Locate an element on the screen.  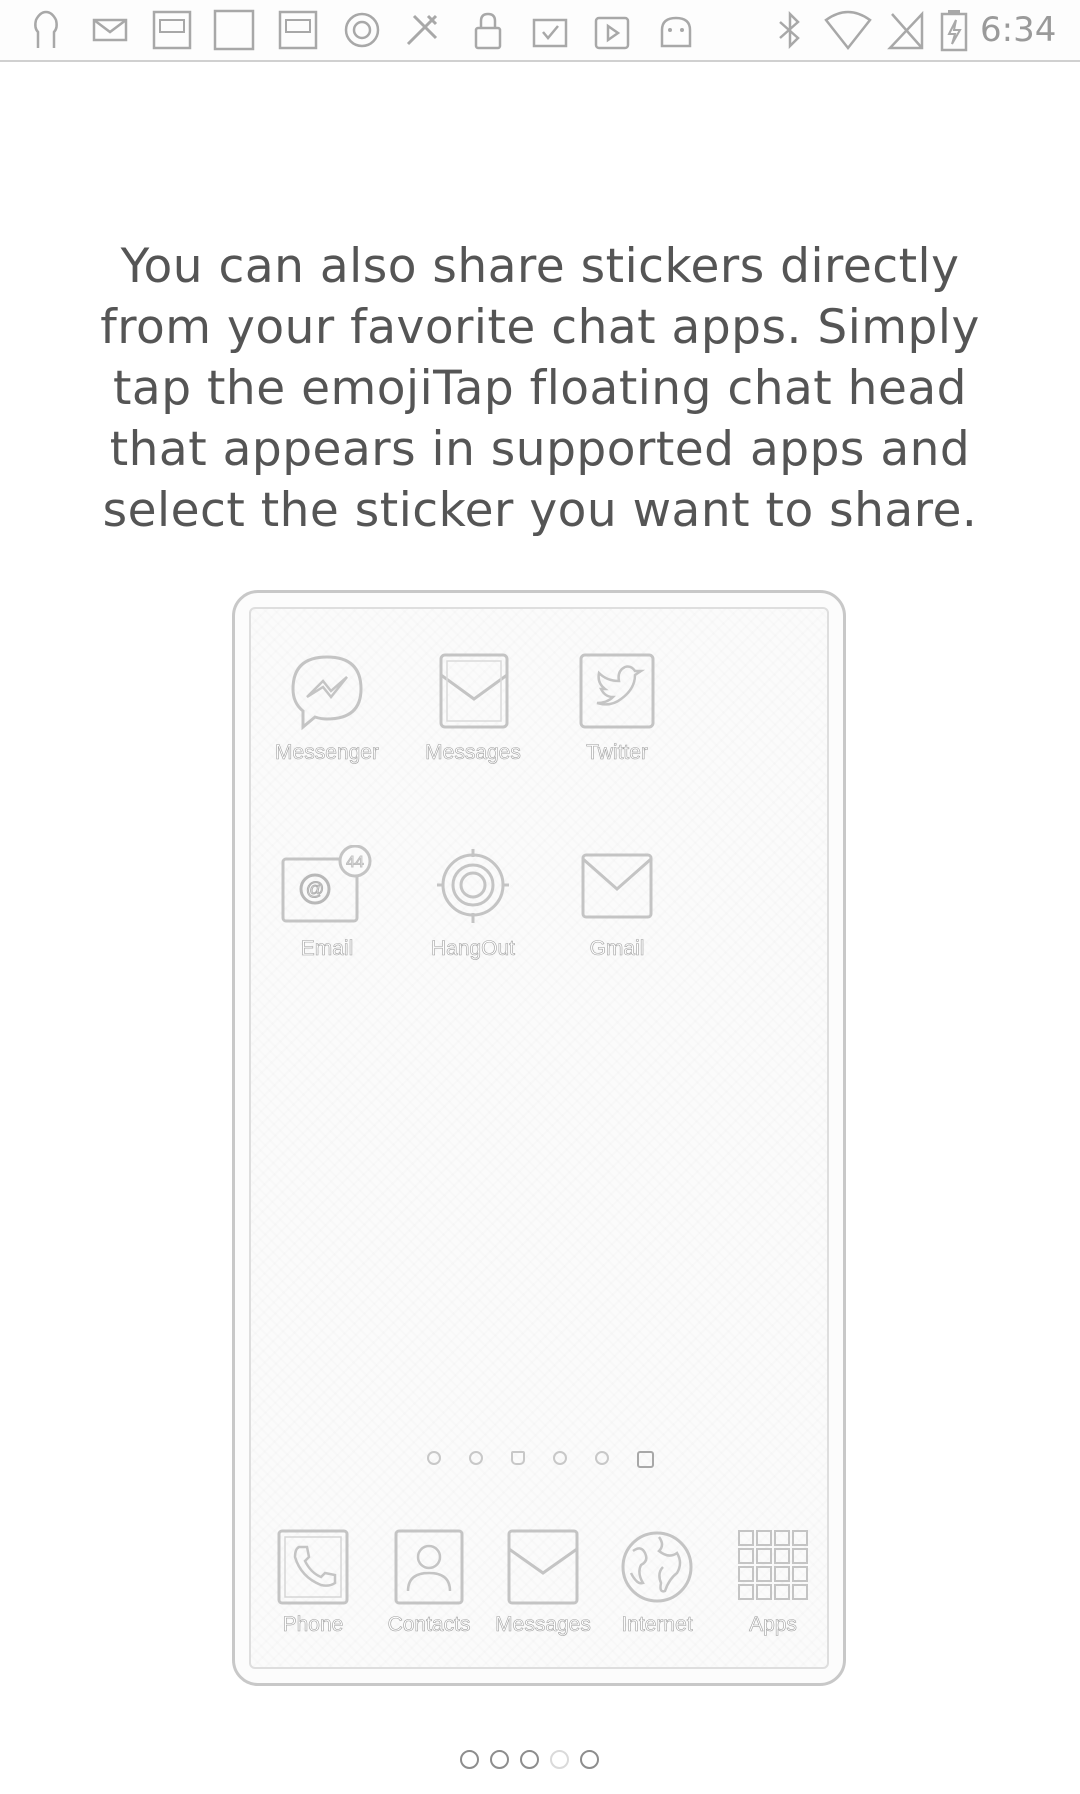
app-twitter: Twitter is located at coordinates (617, 707).